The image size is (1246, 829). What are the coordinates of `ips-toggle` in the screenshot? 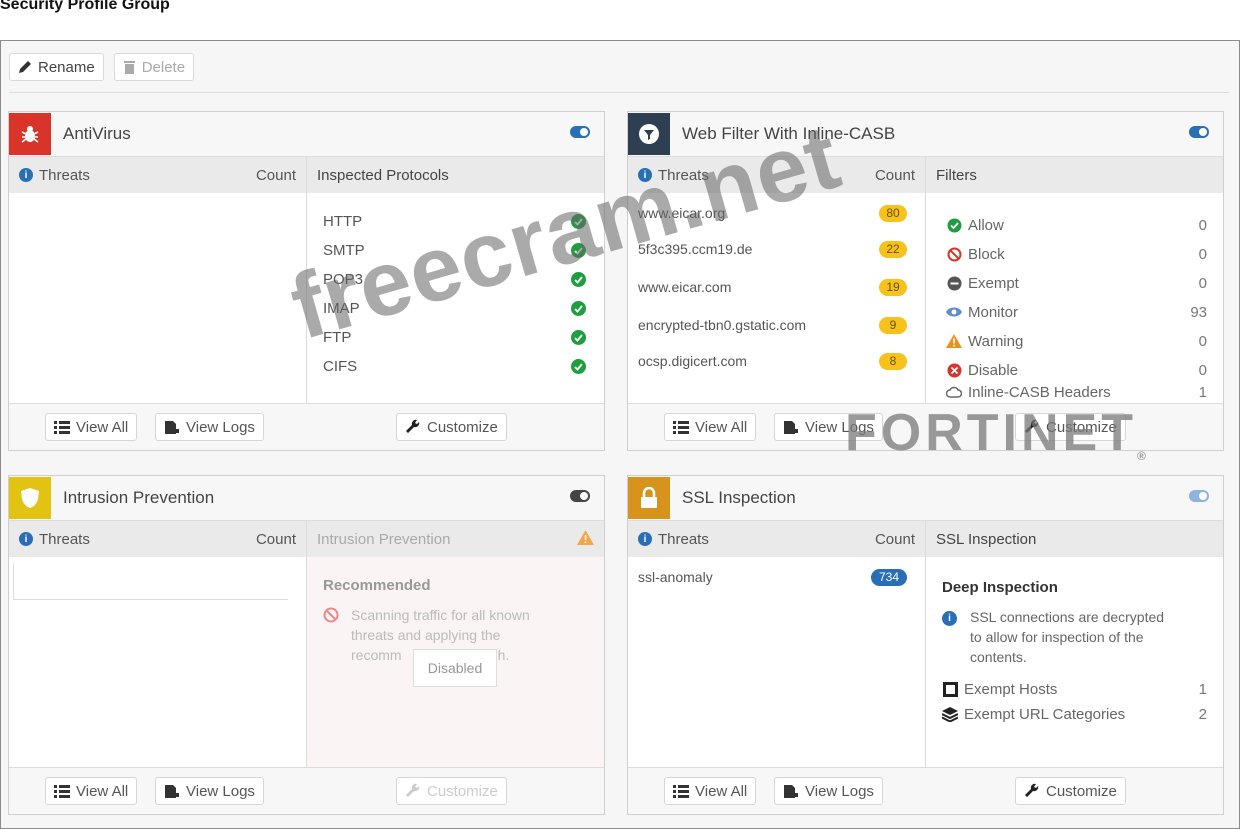 It's located at (580, 496).